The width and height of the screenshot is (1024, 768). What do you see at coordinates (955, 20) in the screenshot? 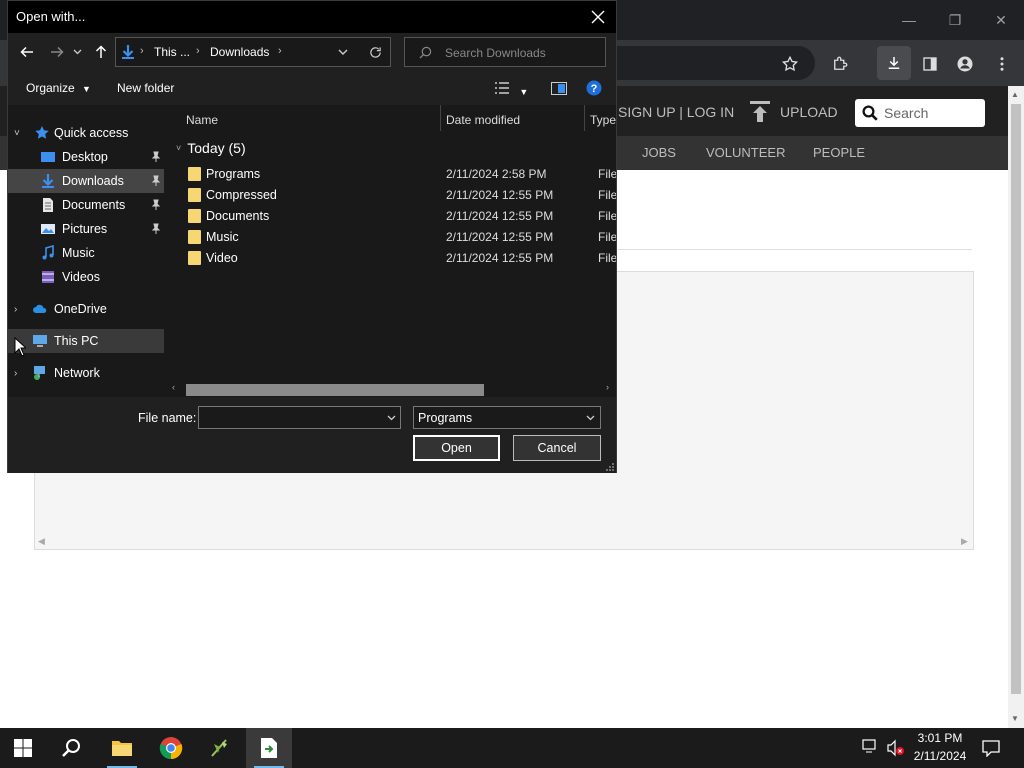
I see `restore-icon: ❐` at bounding box center [955, 20].